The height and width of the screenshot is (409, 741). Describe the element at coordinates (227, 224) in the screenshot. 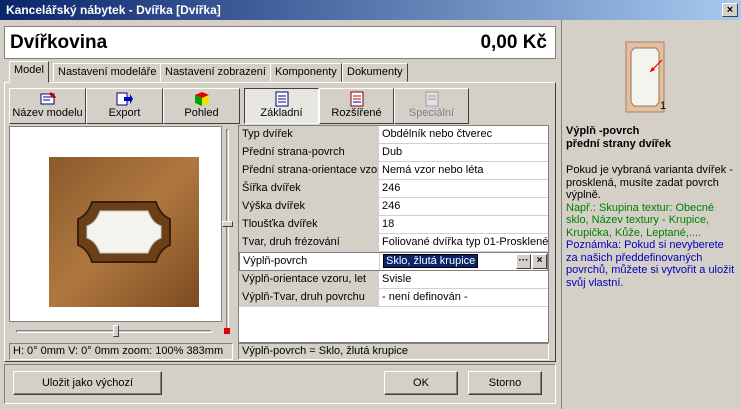

I see `vertical-slider-thumb` at that location.